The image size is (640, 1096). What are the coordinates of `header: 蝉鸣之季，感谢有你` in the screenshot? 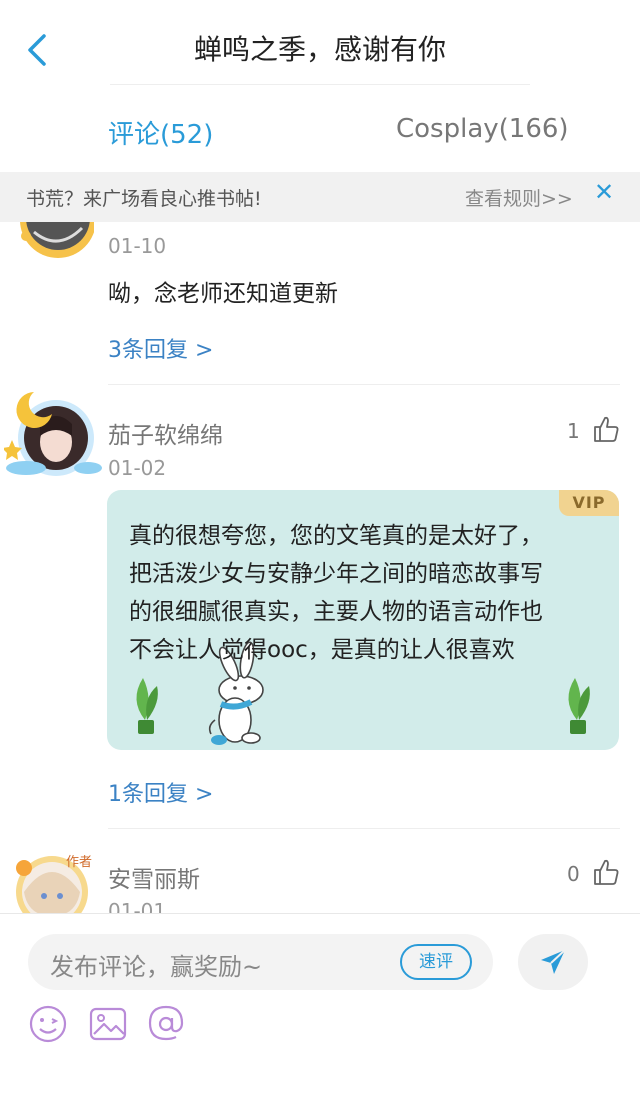 It's located at (320, 48).